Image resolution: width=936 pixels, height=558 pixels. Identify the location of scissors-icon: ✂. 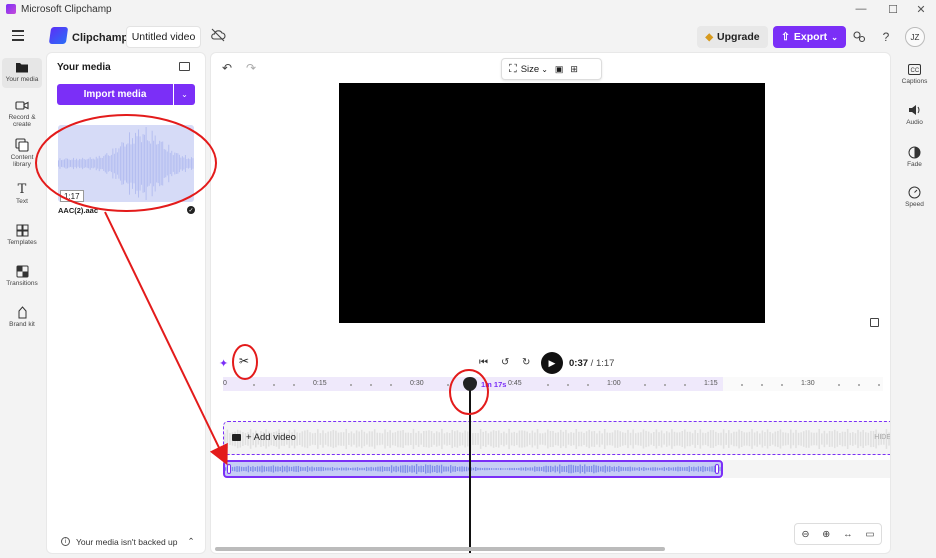
(244, 361).